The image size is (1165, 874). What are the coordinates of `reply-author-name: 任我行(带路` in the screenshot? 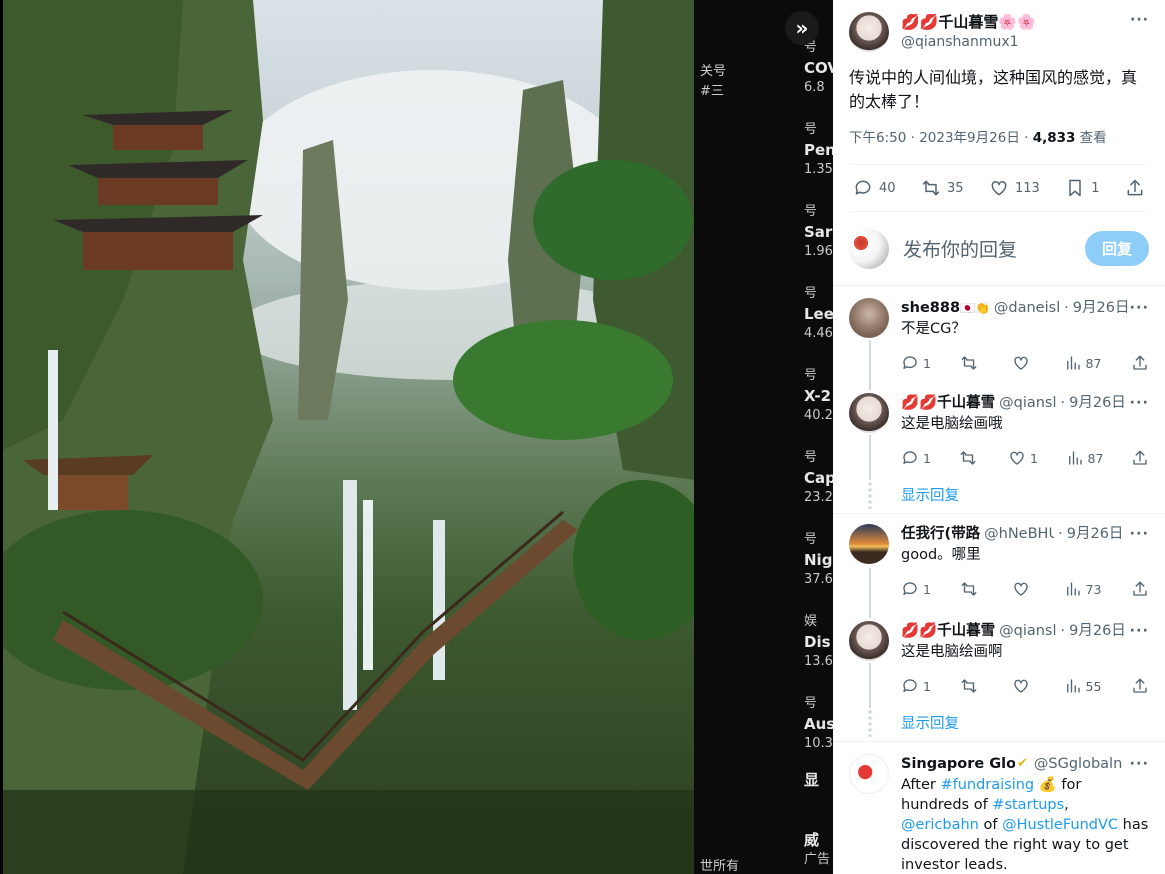 It's located at (940, 534).